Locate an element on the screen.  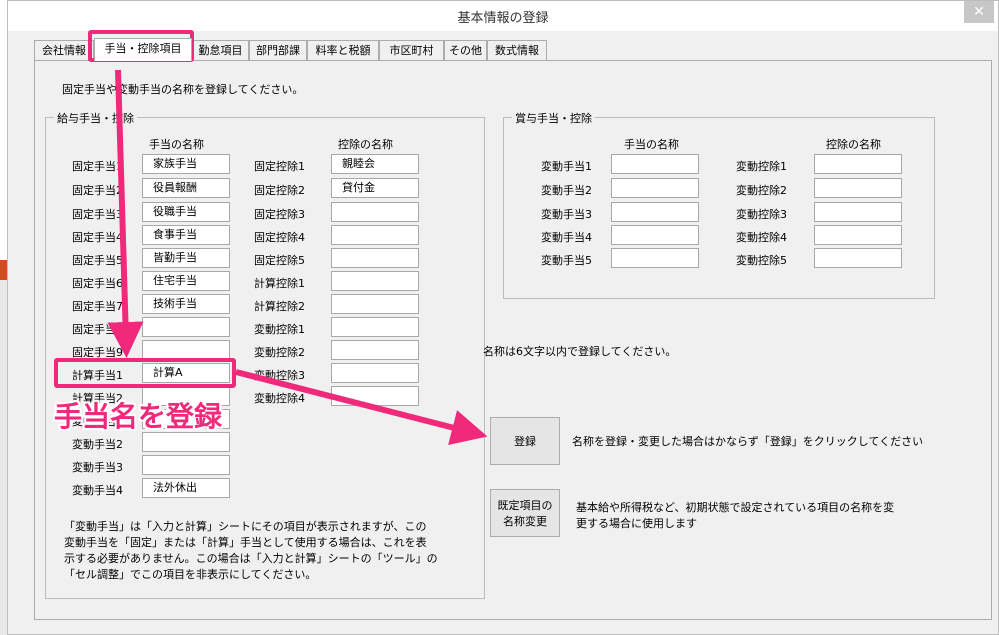
bonus-allowance-label: 変動手当5 is located at coordinates (566, 260).